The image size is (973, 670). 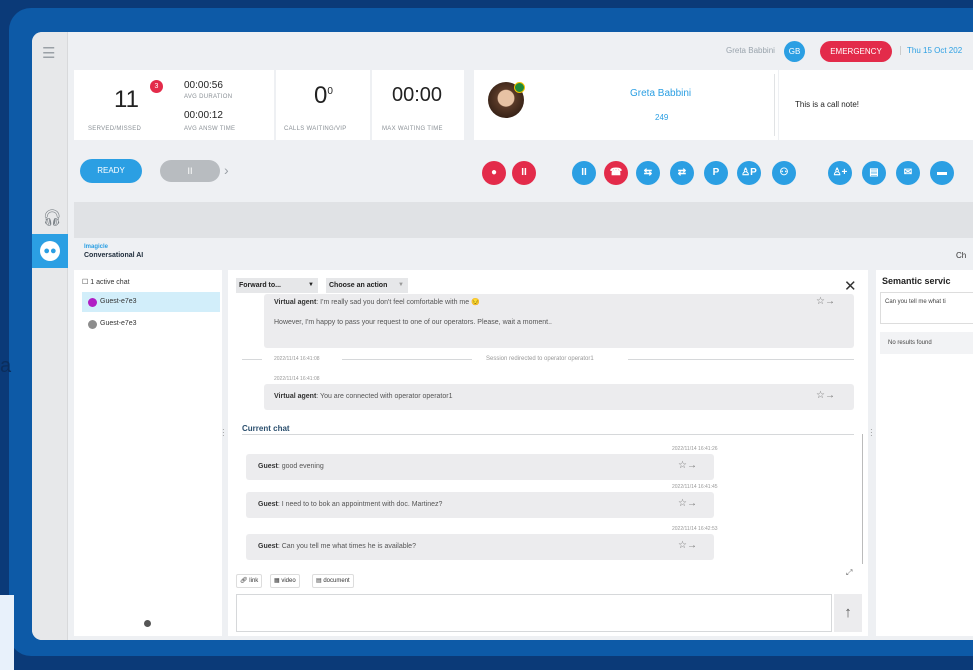 What do you see at coordinates (417, 95) in the screenshot?
I see `max-waiting-value: 00:00` at bounding box center [417, 95].